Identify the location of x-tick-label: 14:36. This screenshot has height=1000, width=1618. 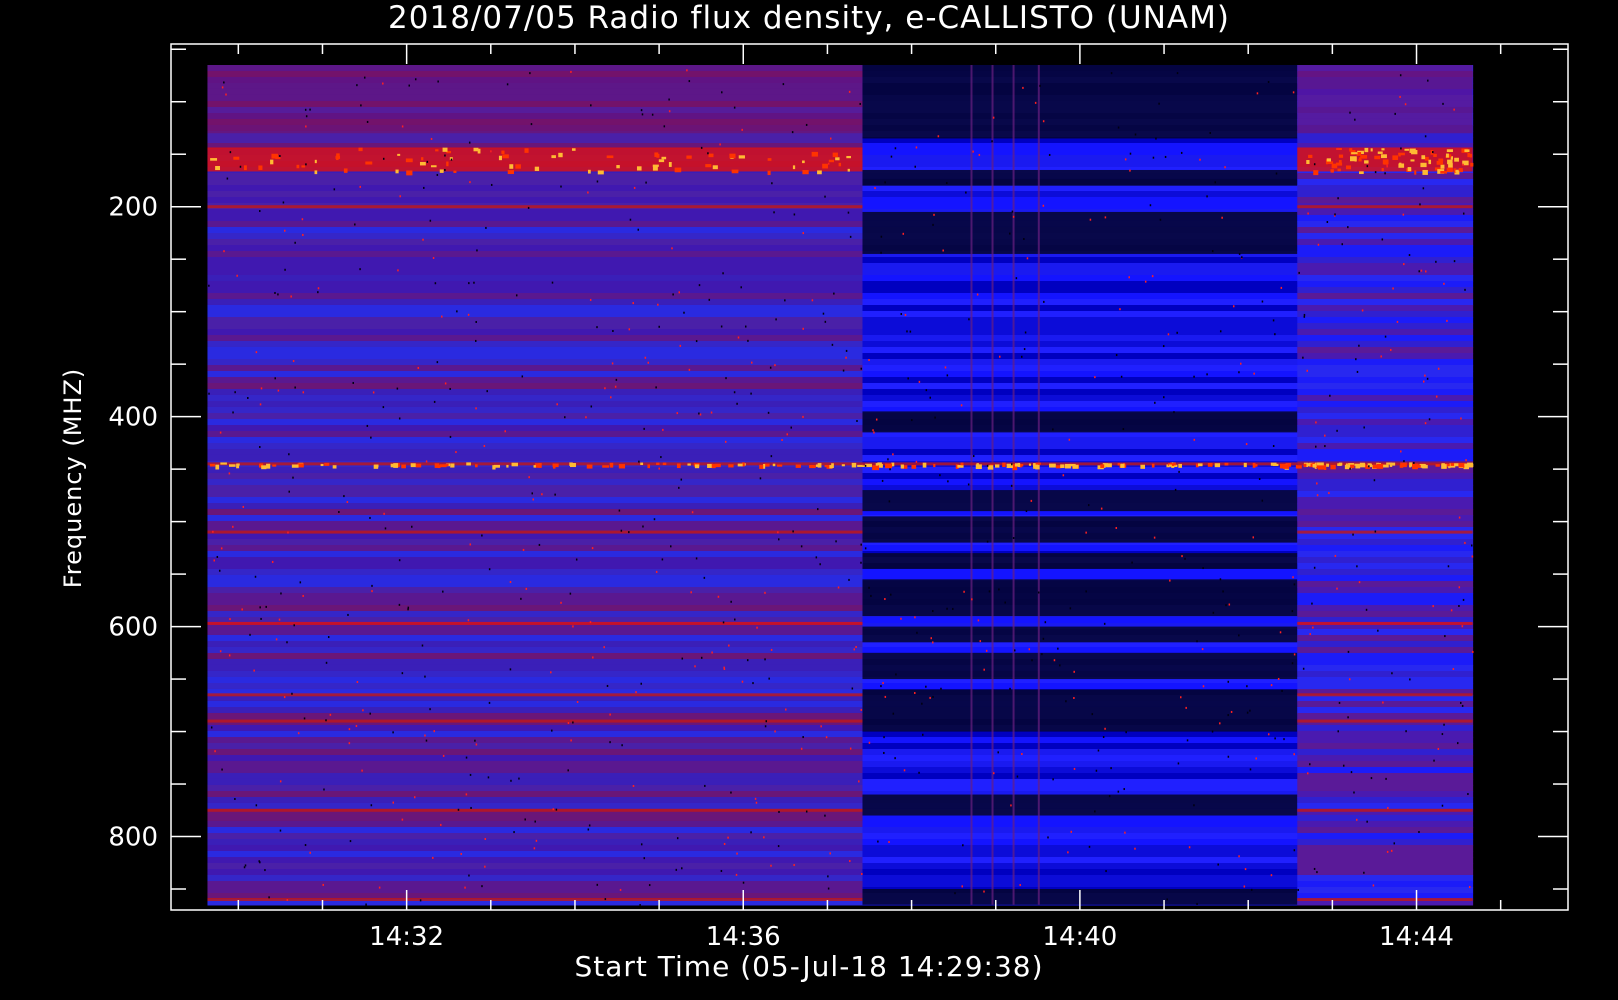
(743, 937).